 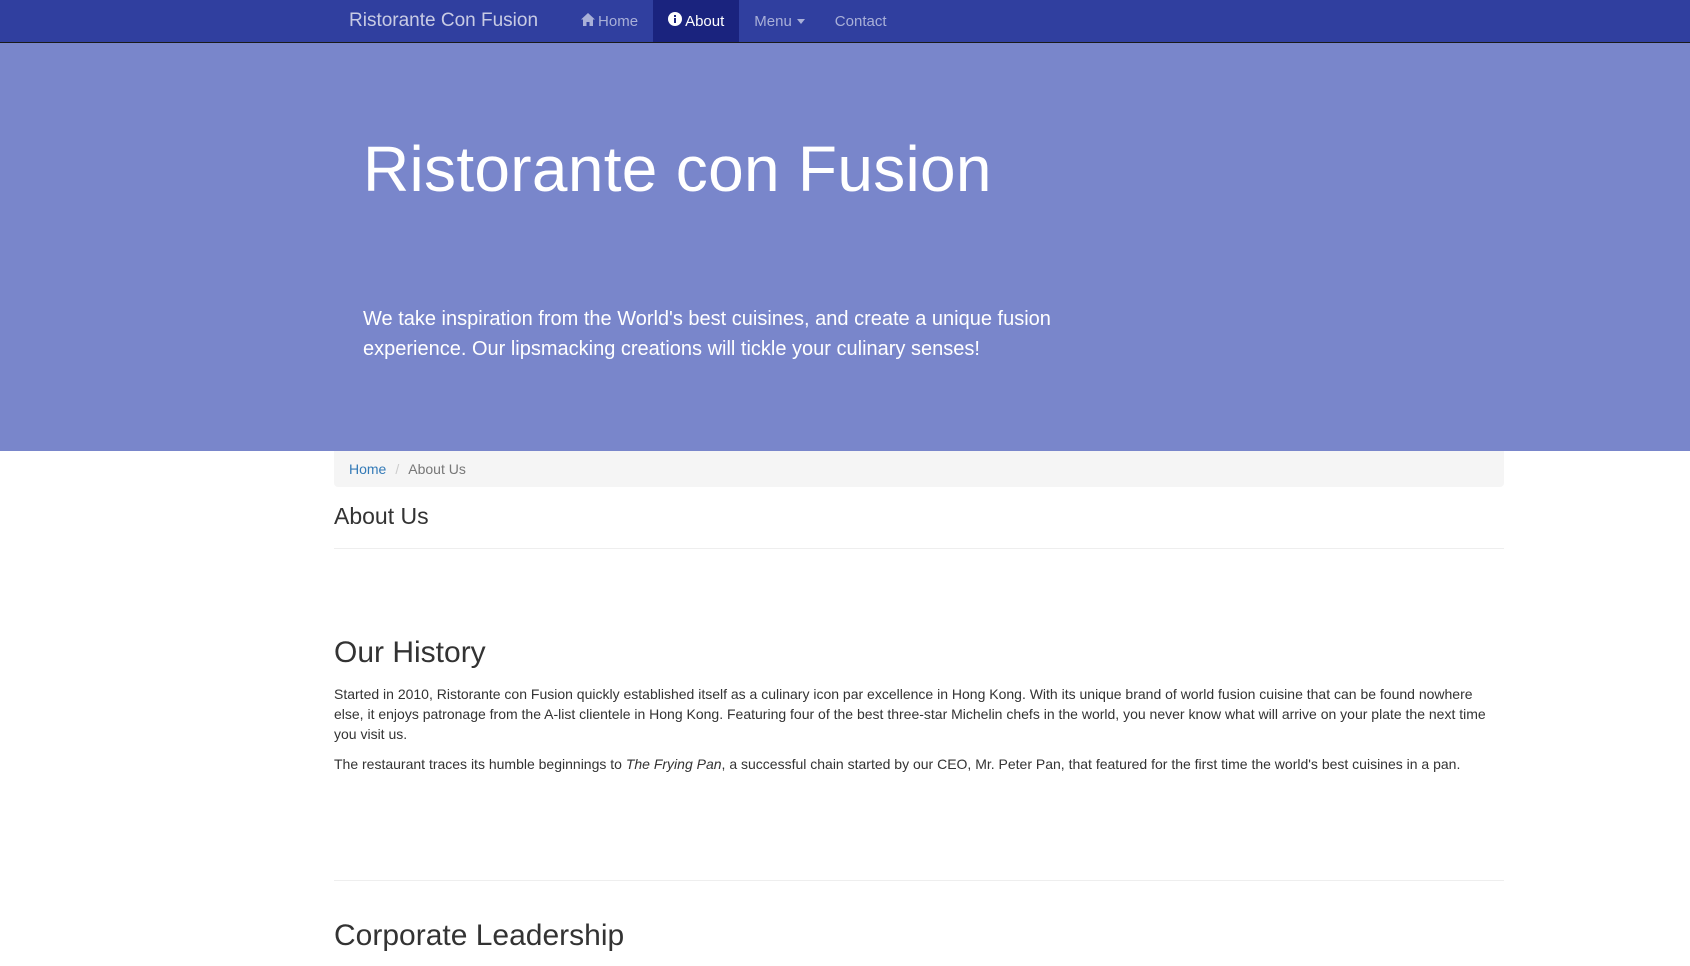 What do you see at coordinates (773, 21) in the screenshot?
I see `nav-item-label: Menu` at bounding box center [773, 21].